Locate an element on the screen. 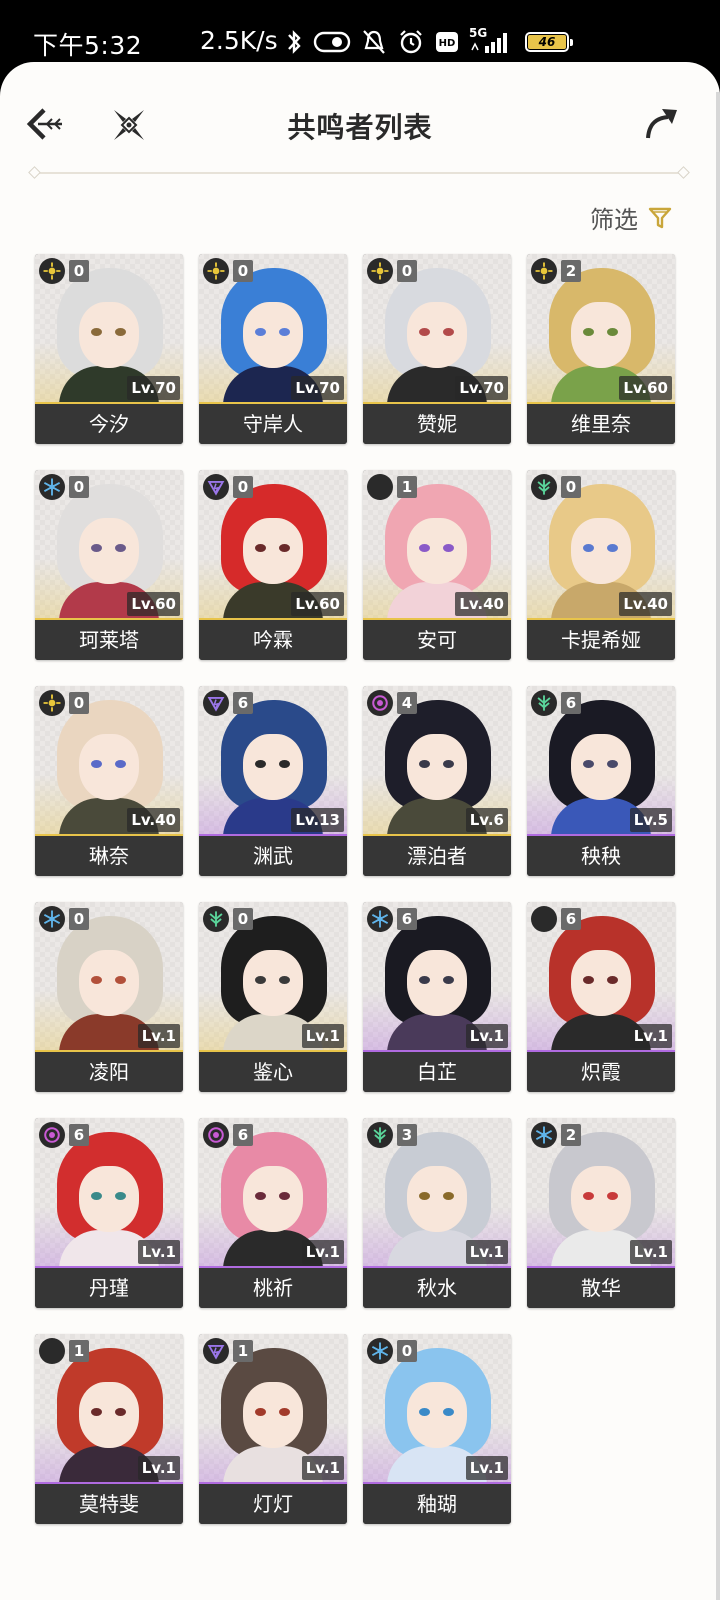  character-name: 琳奈 is located at coordinates (109, 856).